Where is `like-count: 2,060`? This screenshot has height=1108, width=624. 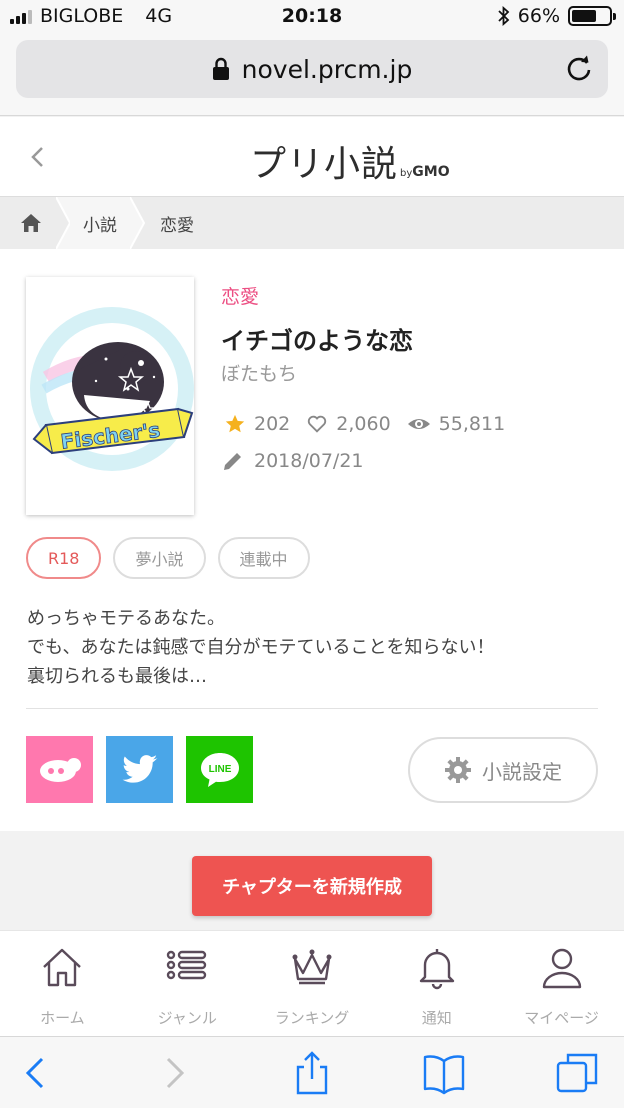 like-count: 2,060 is located at coordinates (348, 424).